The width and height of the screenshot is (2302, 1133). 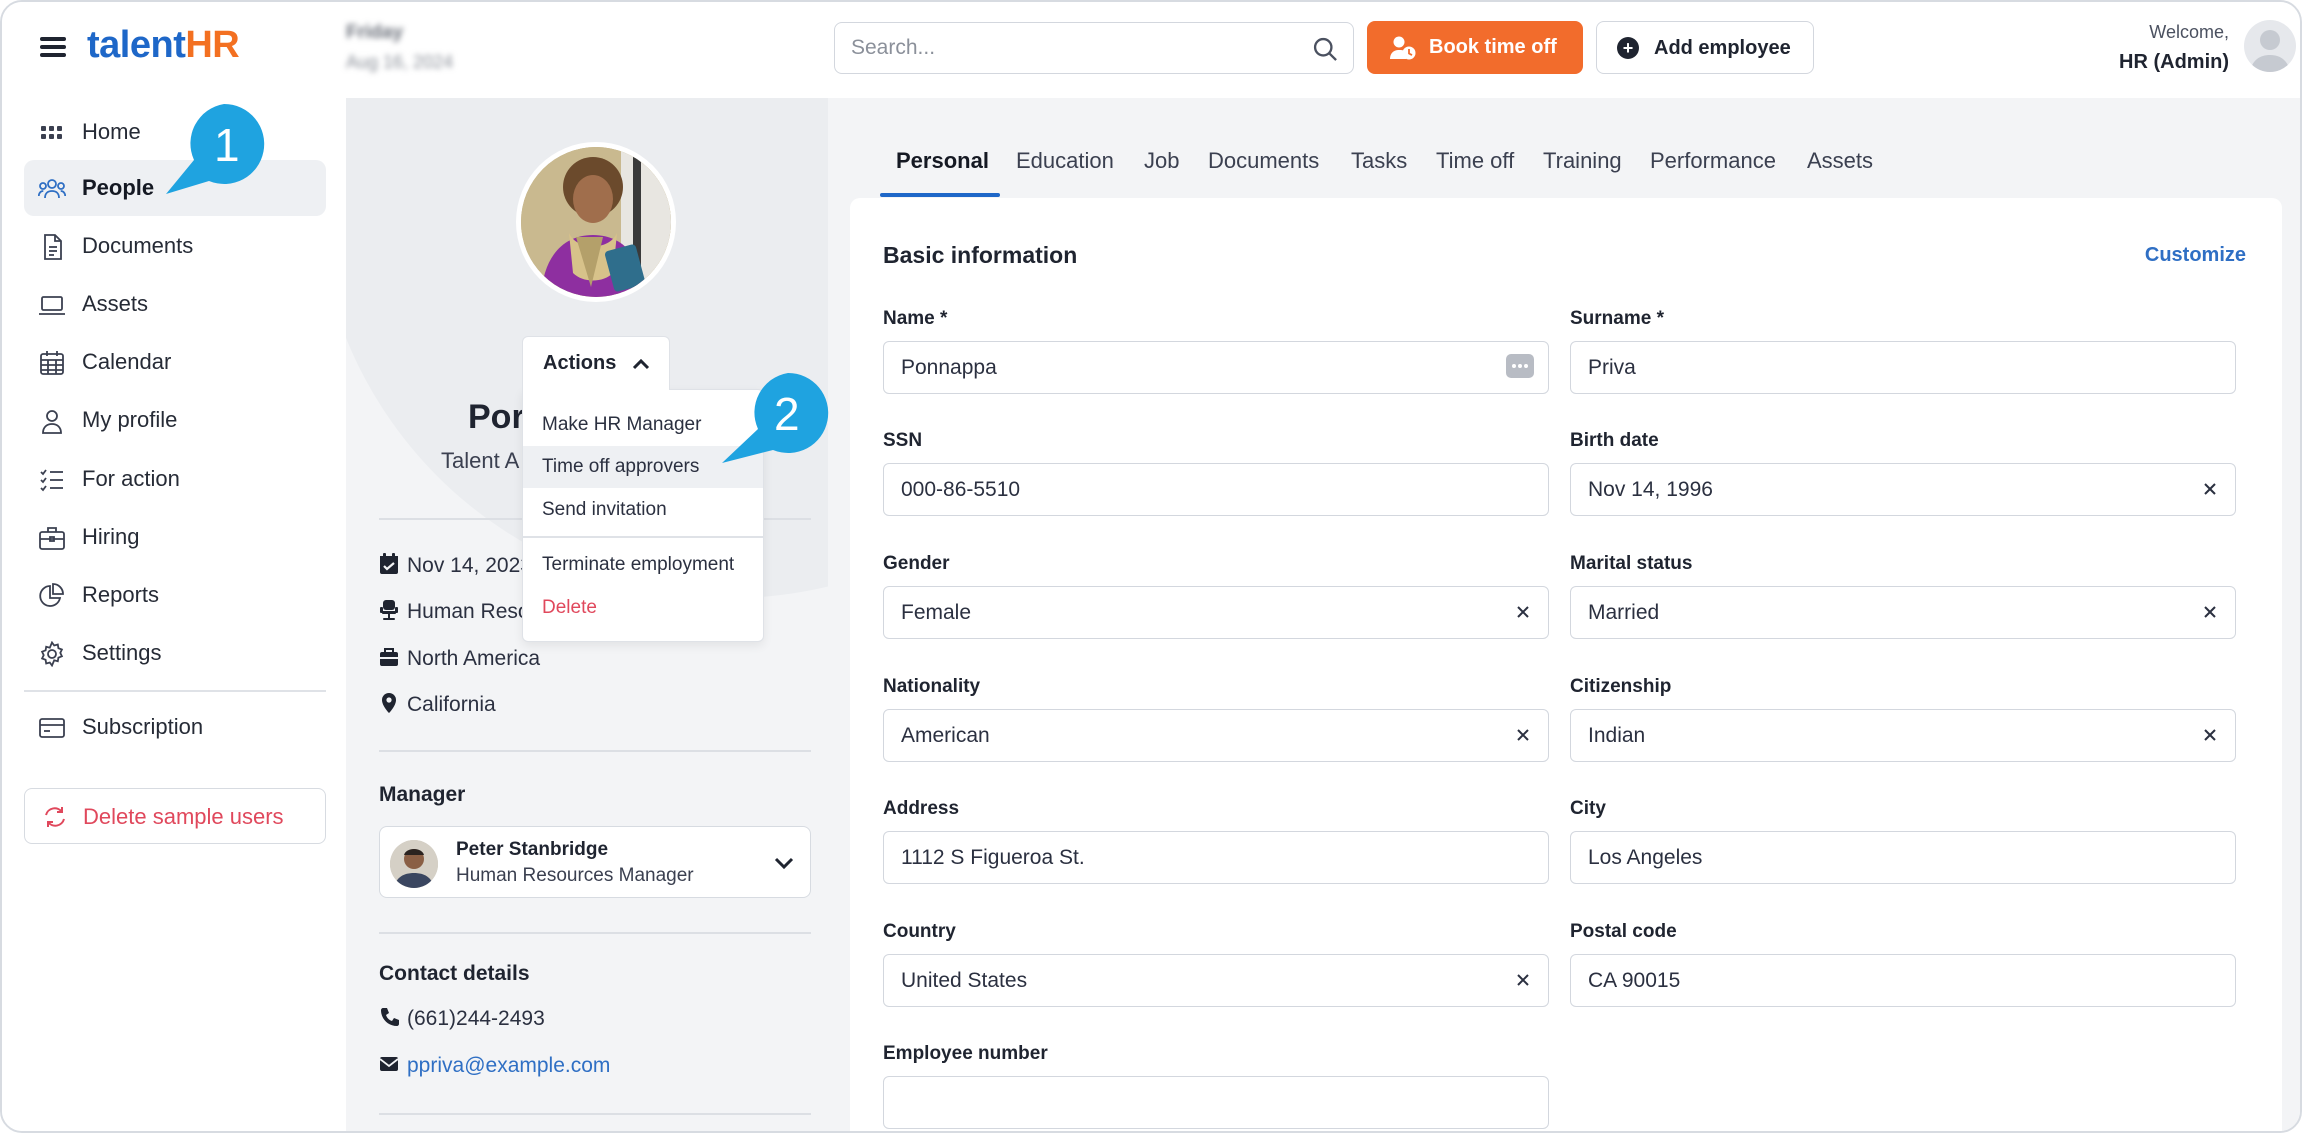 What do you see at coordinates (643, 510) in the screenshot?
I see `menu-item-send-invitation: Send invitation` at bounding box center [643, 510].